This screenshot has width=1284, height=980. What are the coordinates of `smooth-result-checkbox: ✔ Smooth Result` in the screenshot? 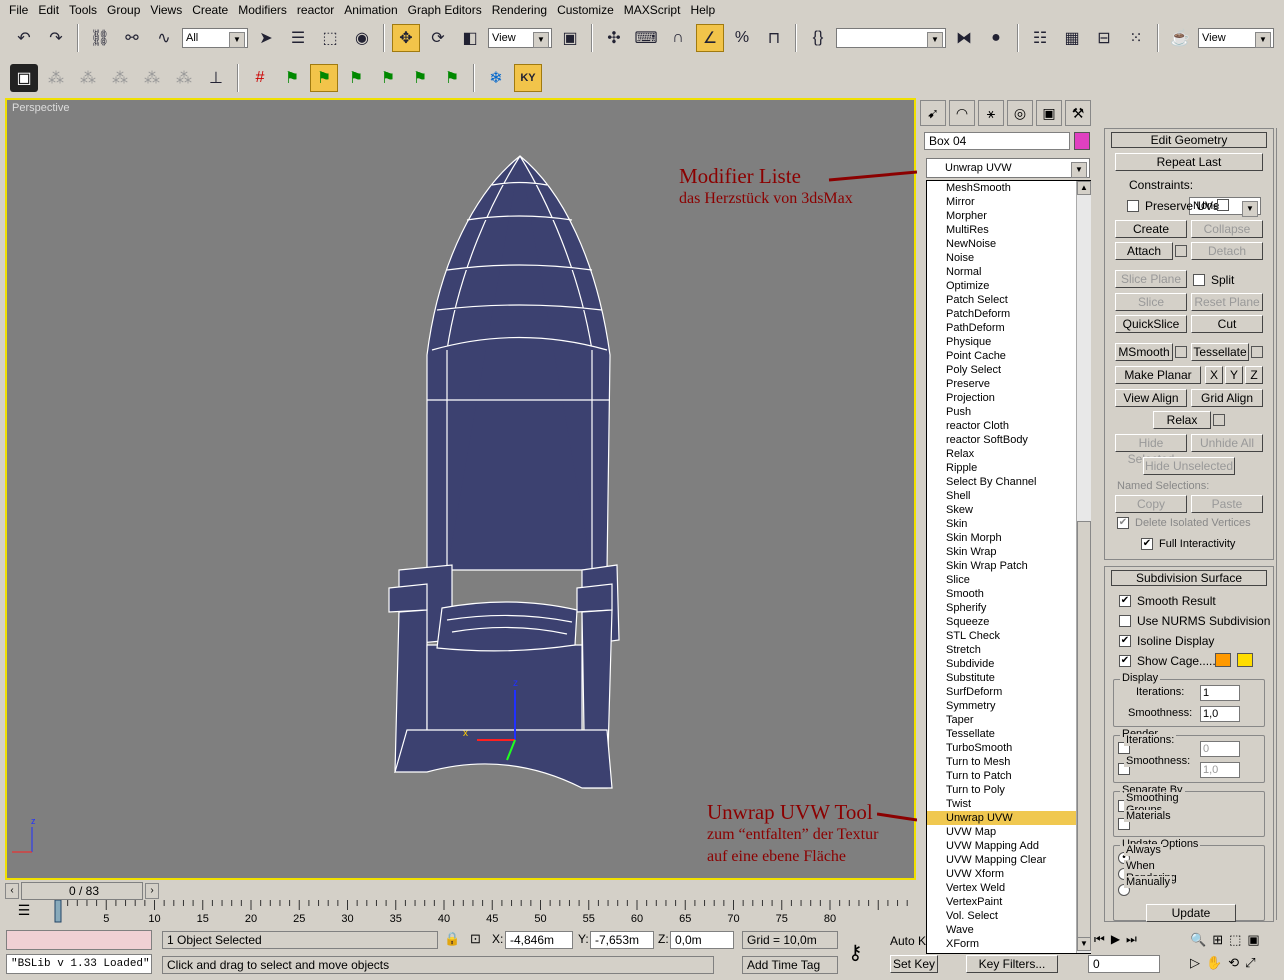 It's located at (1167, 601).